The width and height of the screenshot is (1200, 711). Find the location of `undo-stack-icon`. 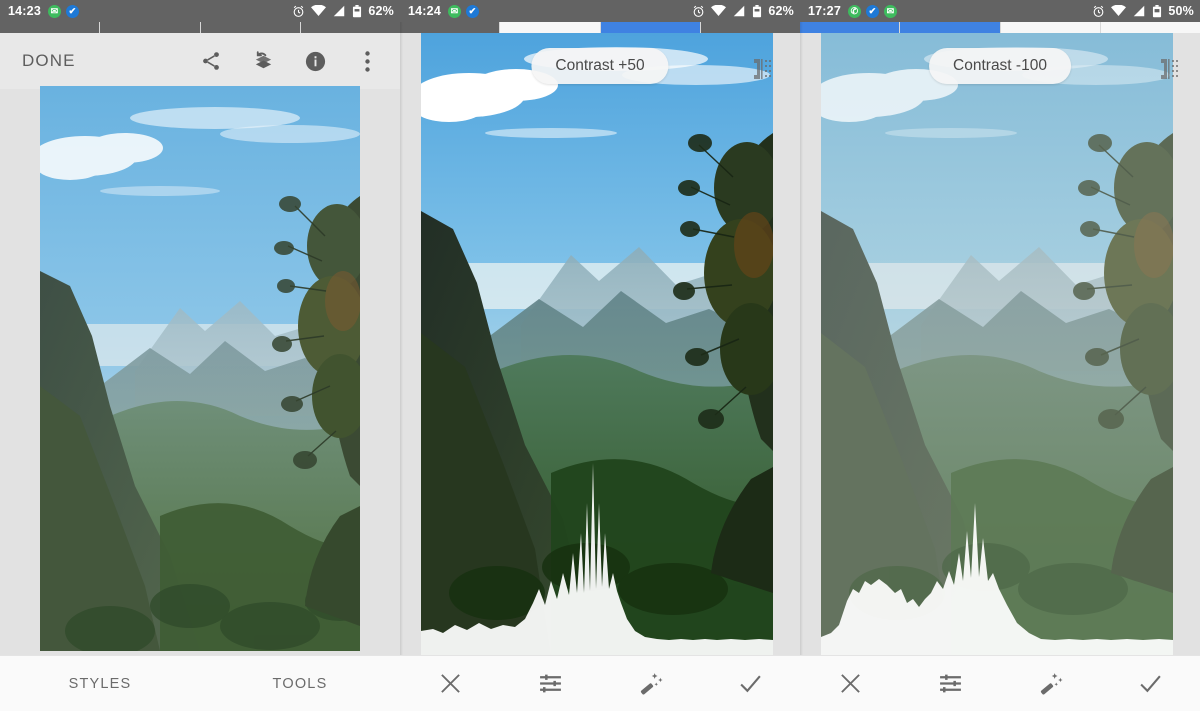

undo-stack-icon is located at coordinates (263, 61).